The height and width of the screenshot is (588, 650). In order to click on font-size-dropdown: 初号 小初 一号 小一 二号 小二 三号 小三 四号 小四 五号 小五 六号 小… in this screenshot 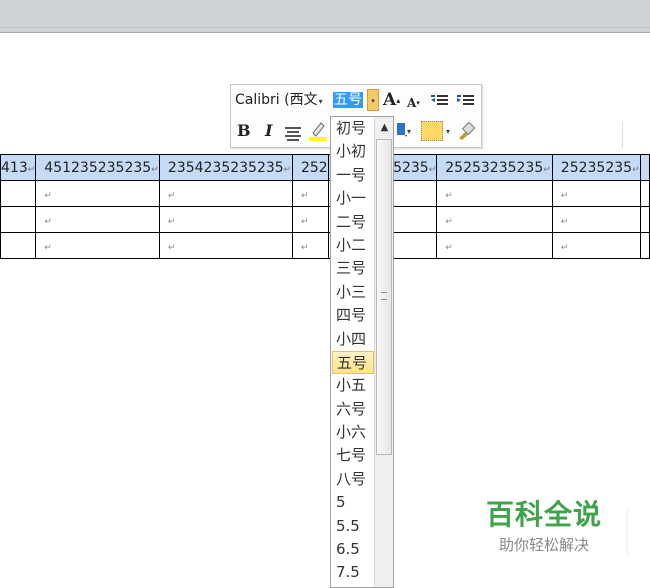, I will do `click(362, 352)`.